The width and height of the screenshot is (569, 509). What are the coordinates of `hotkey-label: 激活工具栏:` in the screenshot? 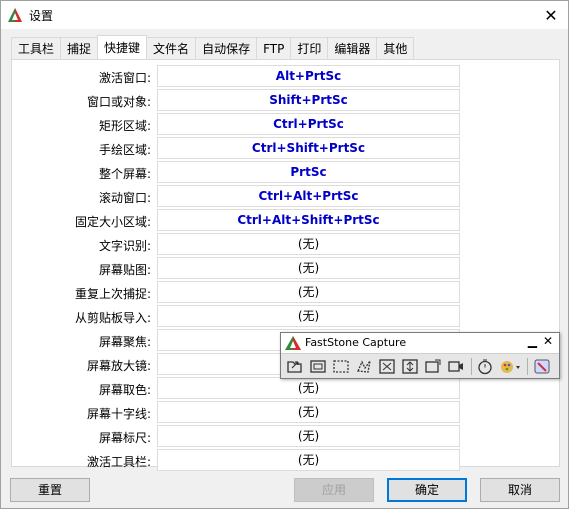 It's located at (118, 462).